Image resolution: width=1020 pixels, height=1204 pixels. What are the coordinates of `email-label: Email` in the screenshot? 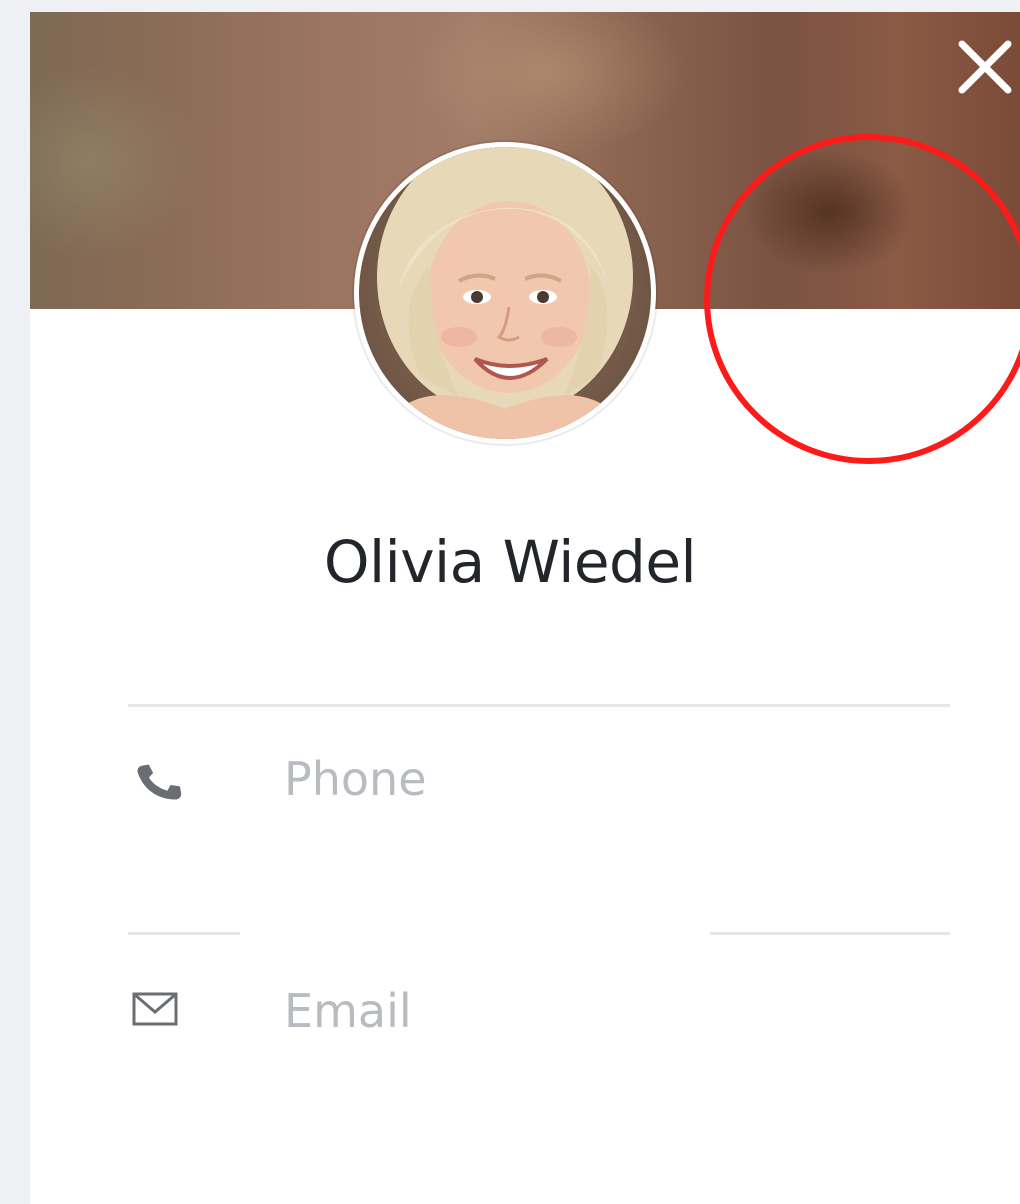 It's located at (348, 1011).